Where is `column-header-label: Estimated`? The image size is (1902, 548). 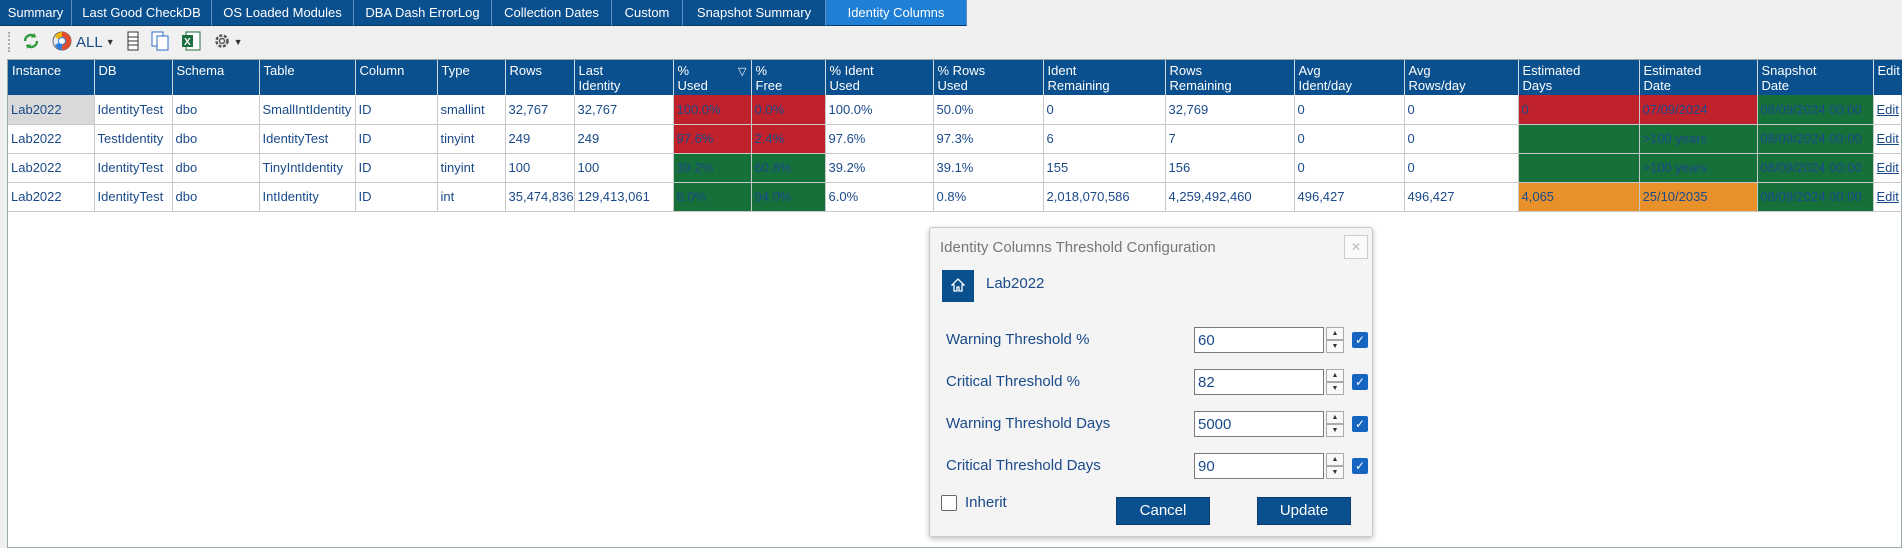
column-header-label: Estimated is located at coordinates (1672, 70).